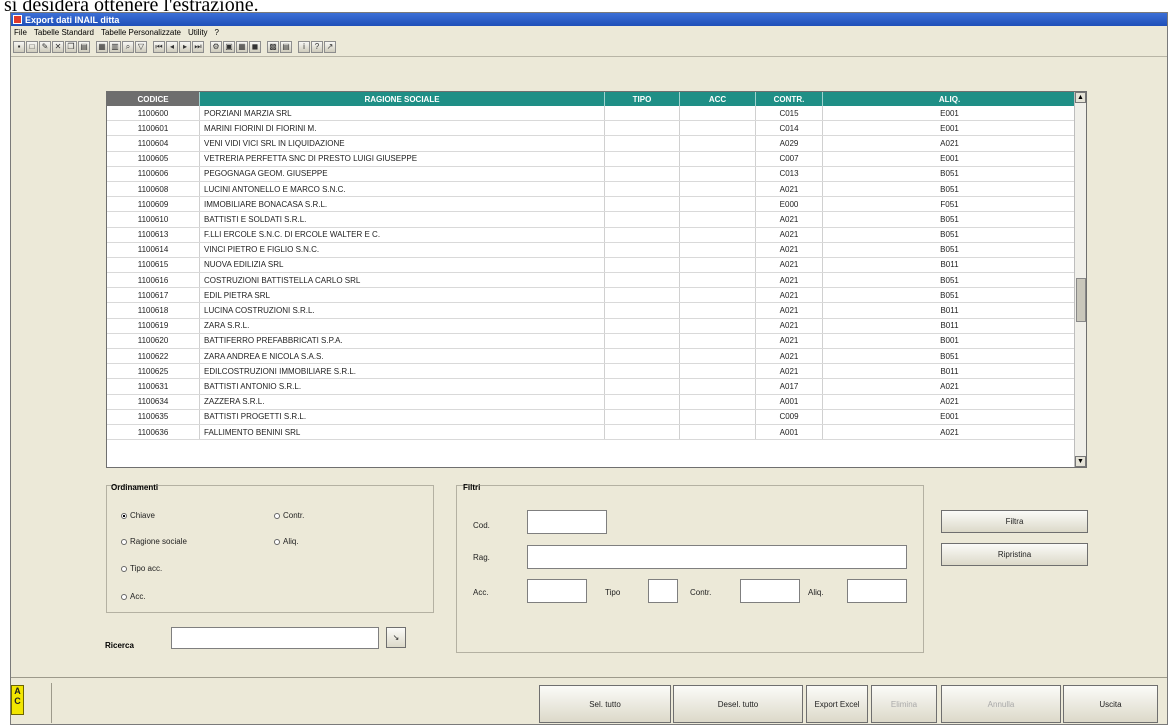 The image size is (1172, 725). Describe the element at coordinates (402, 99) in the screenshot. I see `header-ragione-sociale: RAGIONE SOCIALE` at that location.